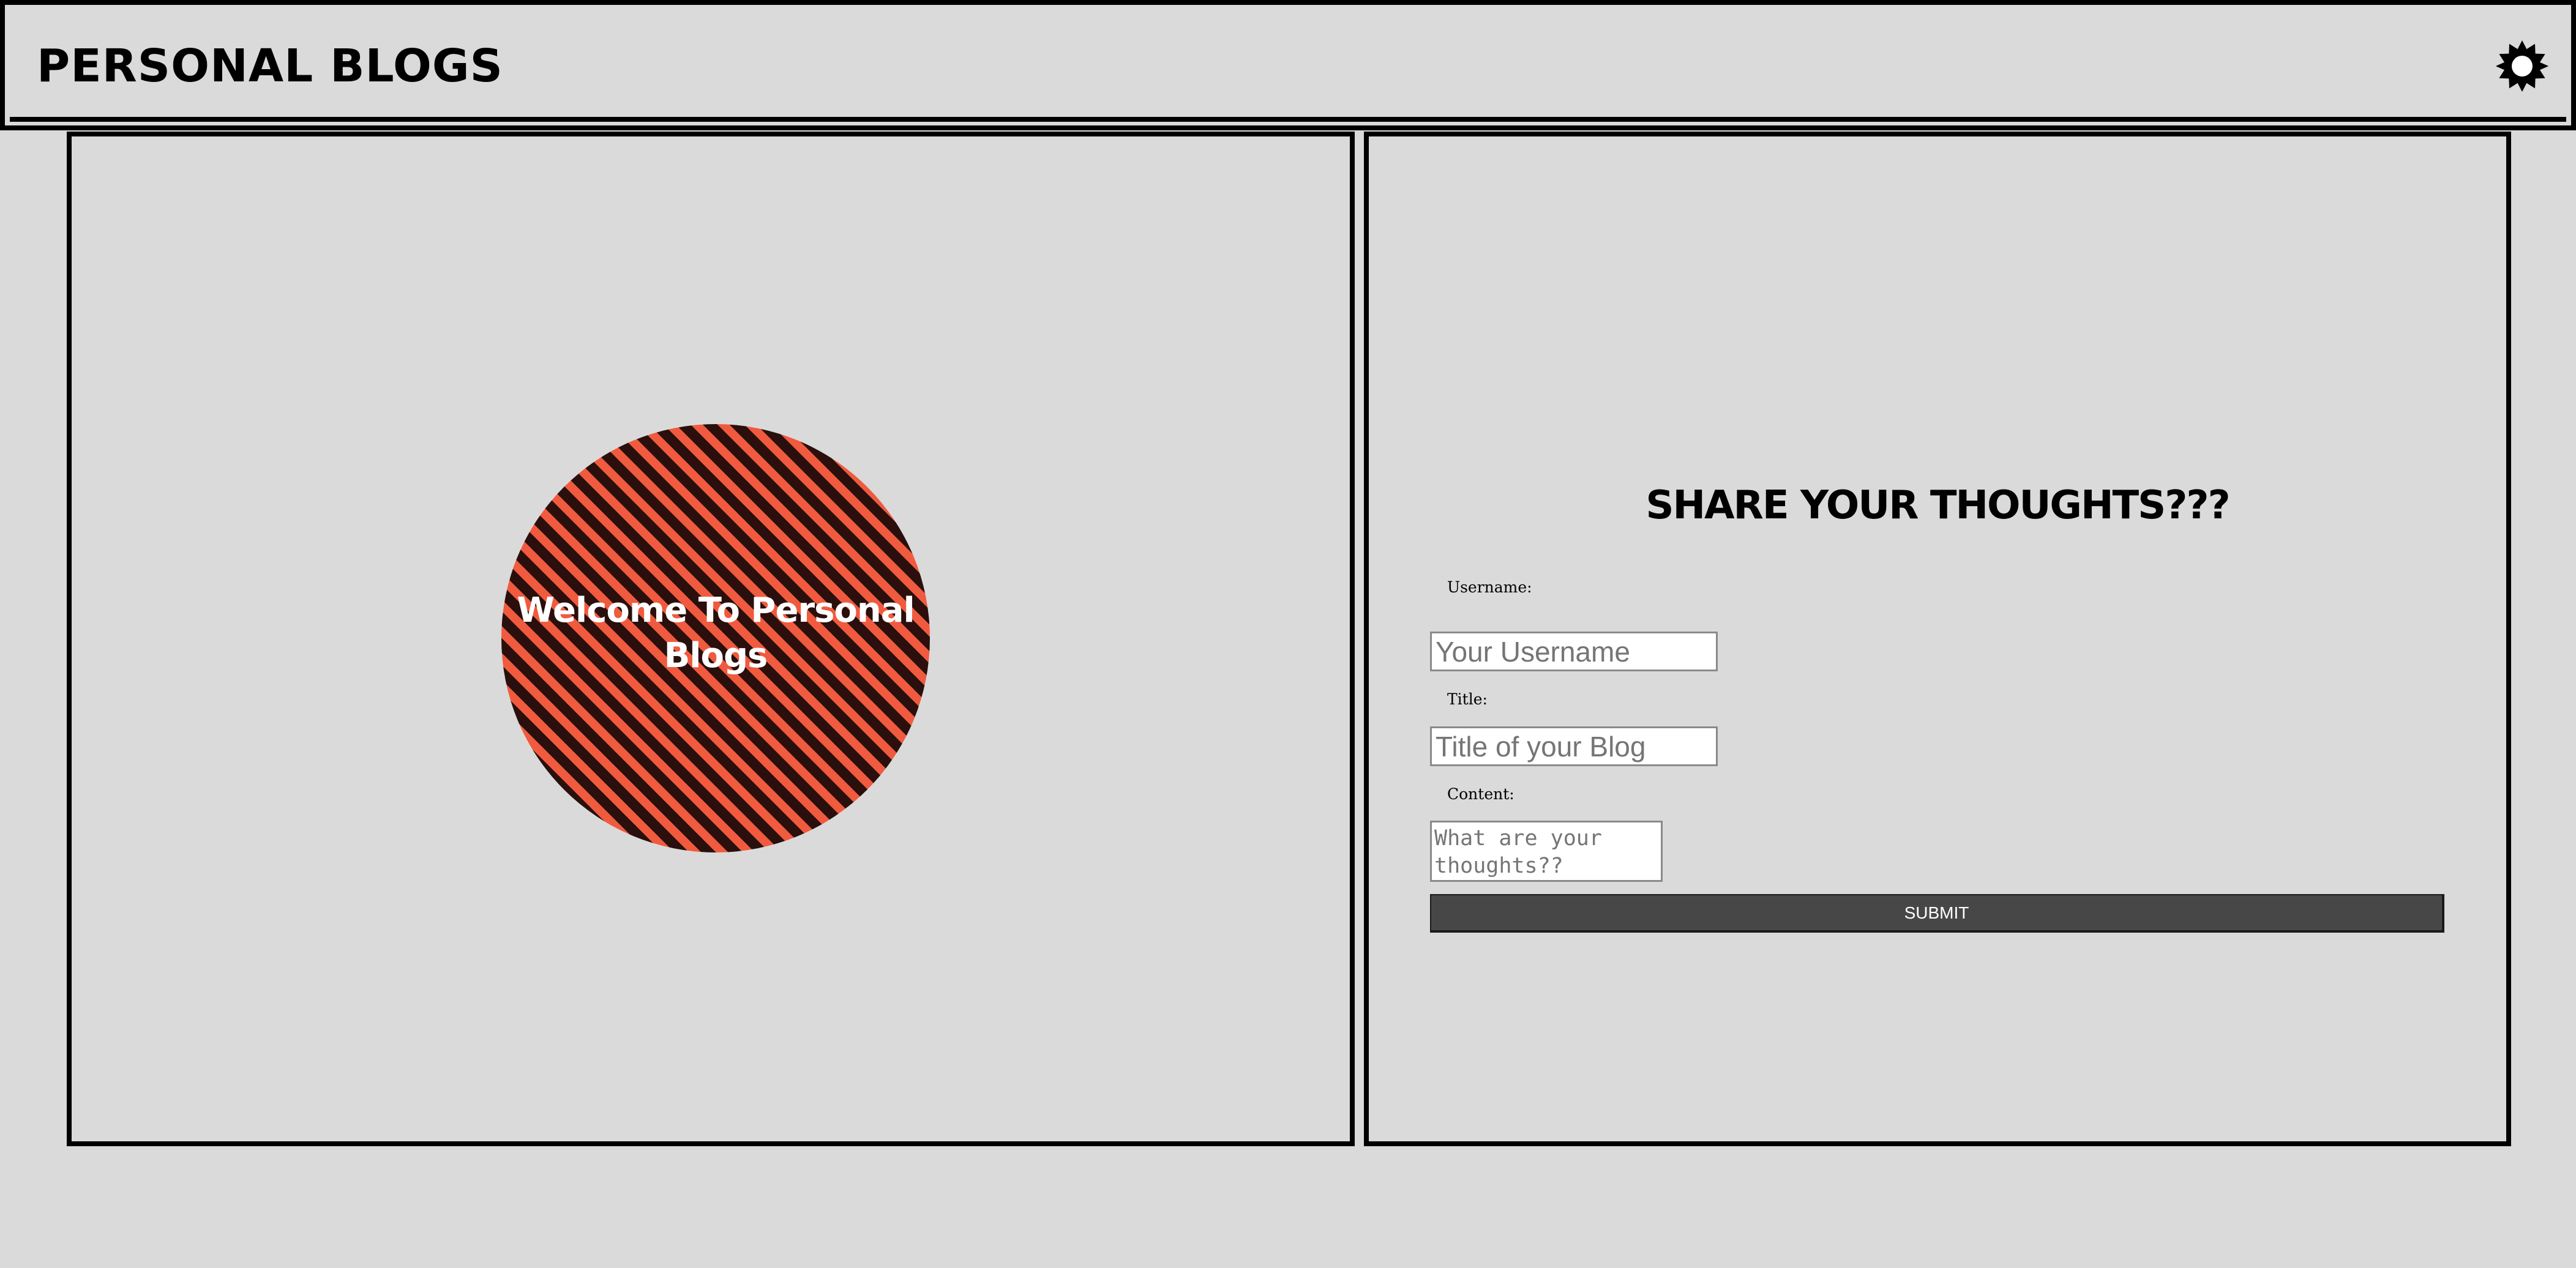  What do you see at coordinates (1574, 652) in the screenshot?
I see `username-input` at bounding box center [1574, 652].